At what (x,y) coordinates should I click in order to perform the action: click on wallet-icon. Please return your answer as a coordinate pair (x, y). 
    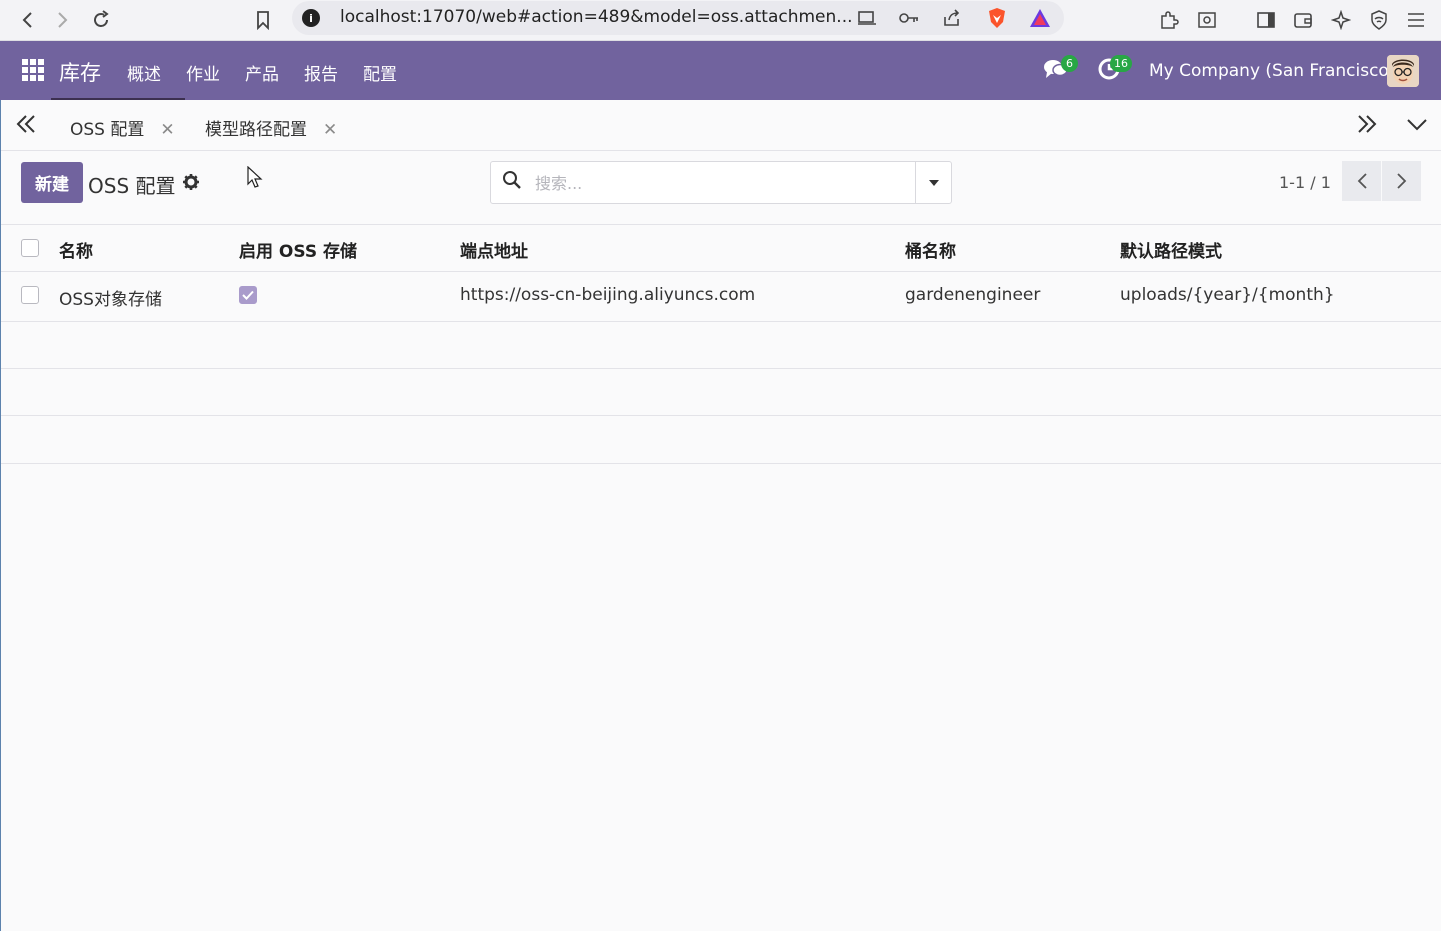
    Looking at the image, I should click on (1303, 20).